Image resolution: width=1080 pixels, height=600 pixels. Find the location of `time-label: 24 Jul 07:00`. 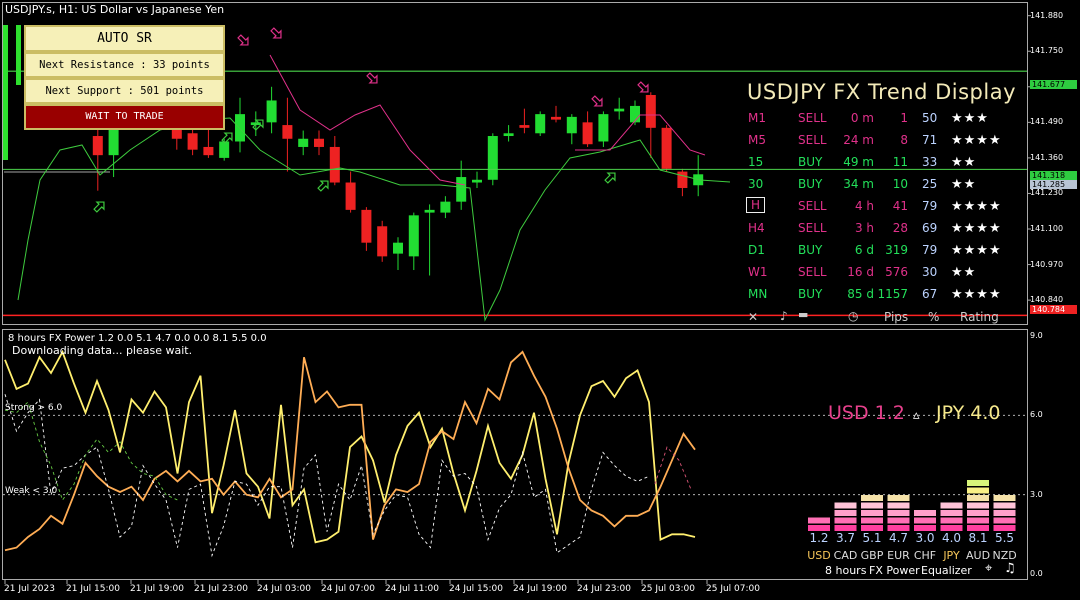

time-label: 24 Jul 07:00 is located at coordinates (348, 589).